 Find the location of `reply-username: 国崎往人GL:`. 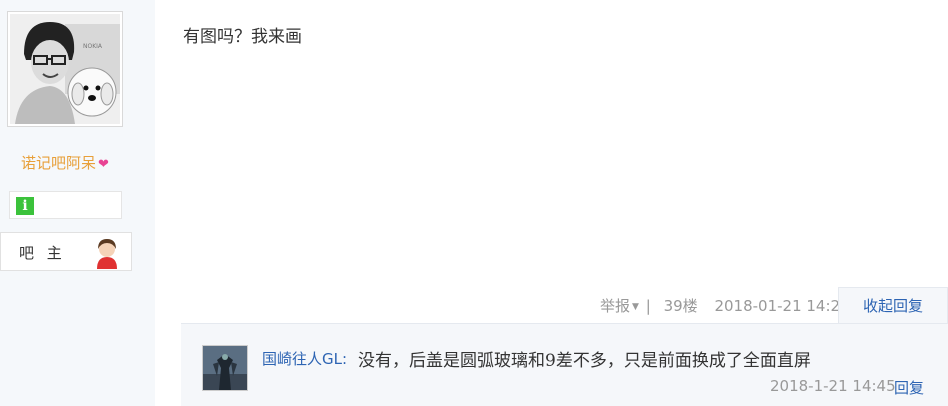

reply-username: 国崎往人GL: is located at coordinates (304, 358).